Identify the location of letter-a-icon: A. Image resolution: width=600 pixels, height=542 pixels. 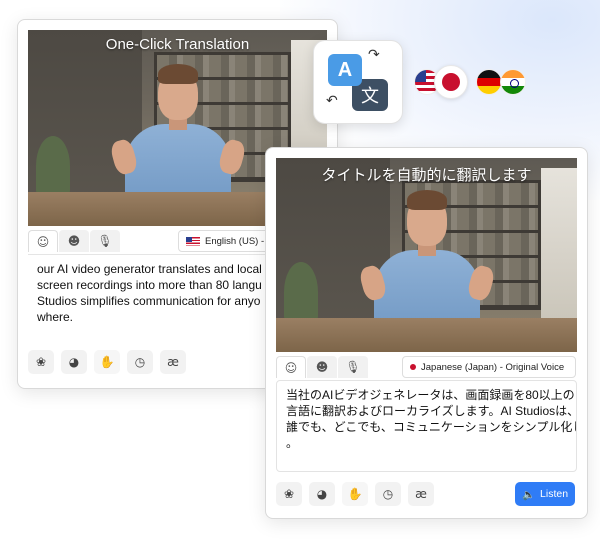
(345, 70).